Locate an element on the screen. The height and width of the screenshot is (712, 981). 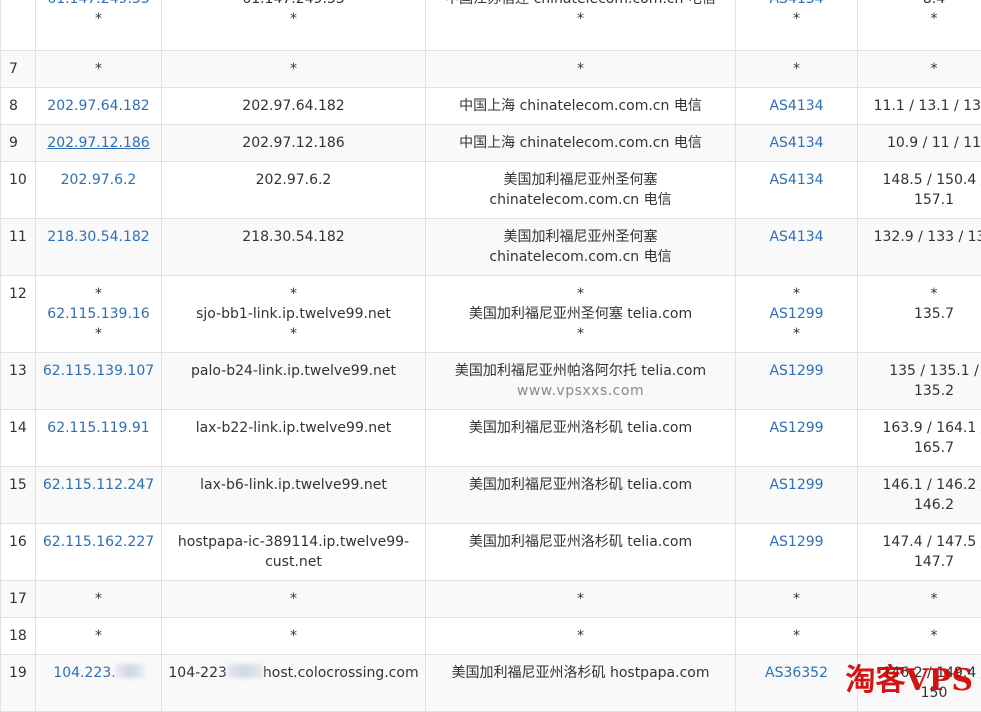
ip-link: 62.115.139.16 is located at coordinates (98, 314).